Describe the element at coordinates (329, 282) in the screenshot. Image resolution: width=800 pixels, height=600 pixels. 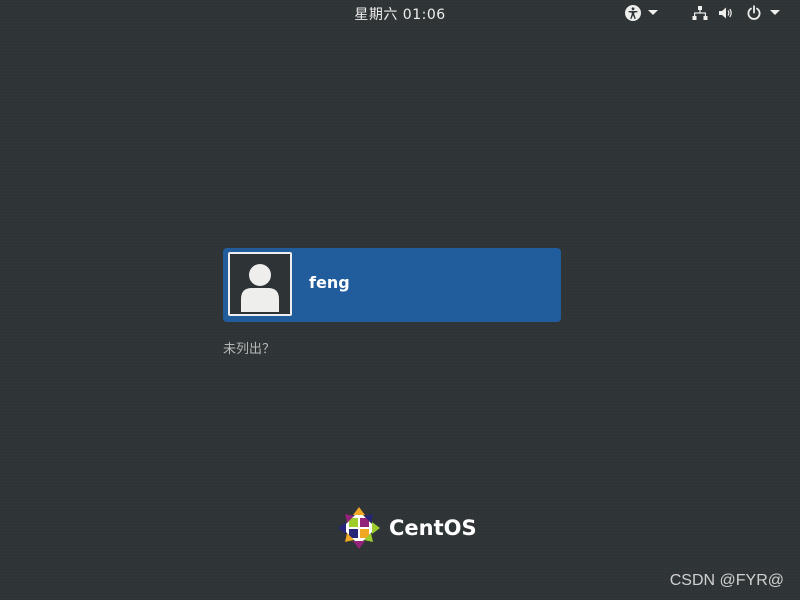
I see `username-label: feng` at that location.